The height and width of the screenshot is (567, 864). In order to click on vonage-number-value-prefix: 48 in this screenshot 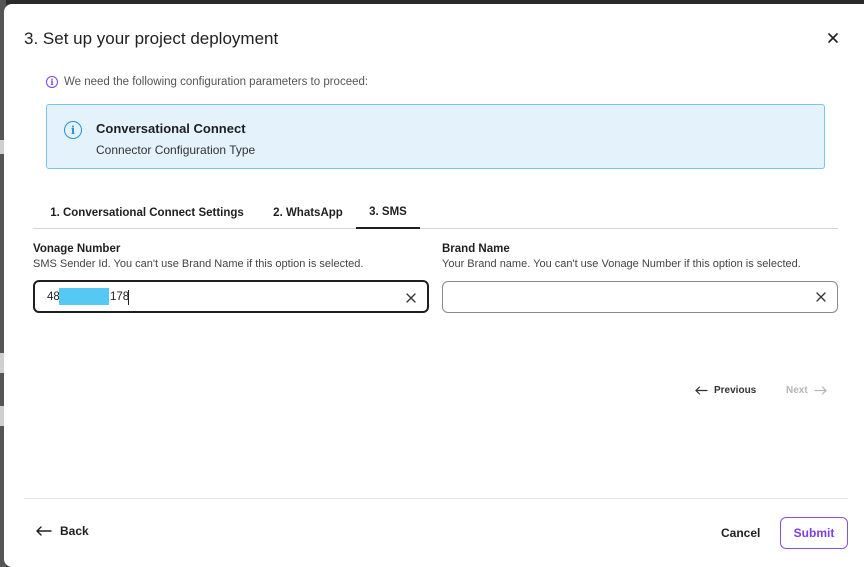, I will do `click(53, 296)`.